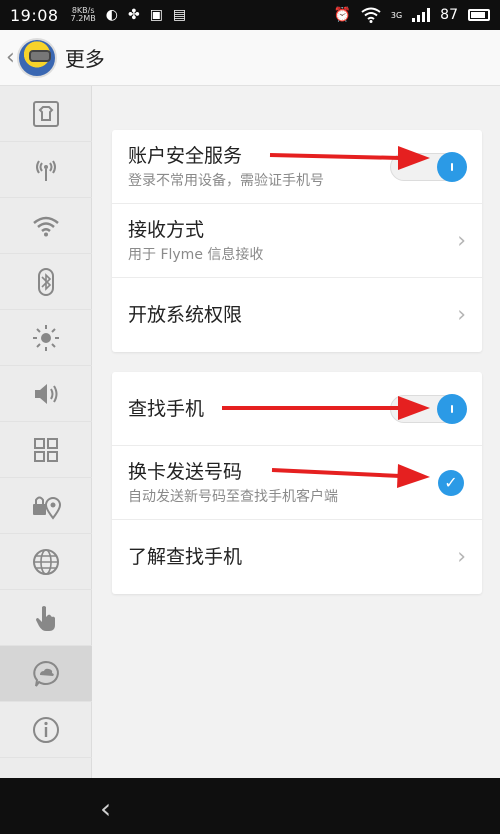  I want to click on sidebar-item-cloud-services, so click(46, 674).